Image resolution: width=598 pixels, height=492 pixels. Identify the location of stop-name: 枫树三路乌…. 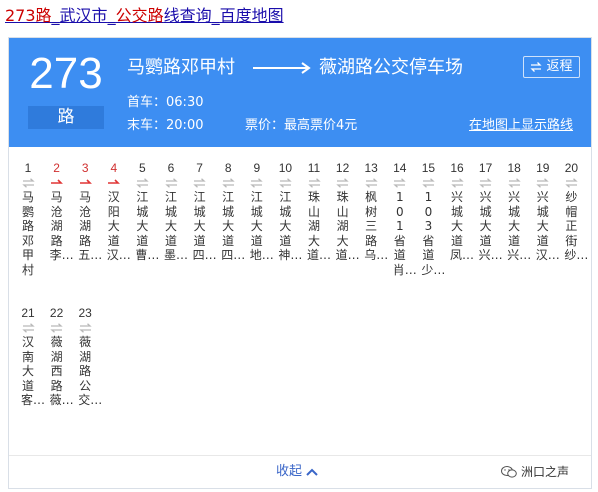
(376, 226).